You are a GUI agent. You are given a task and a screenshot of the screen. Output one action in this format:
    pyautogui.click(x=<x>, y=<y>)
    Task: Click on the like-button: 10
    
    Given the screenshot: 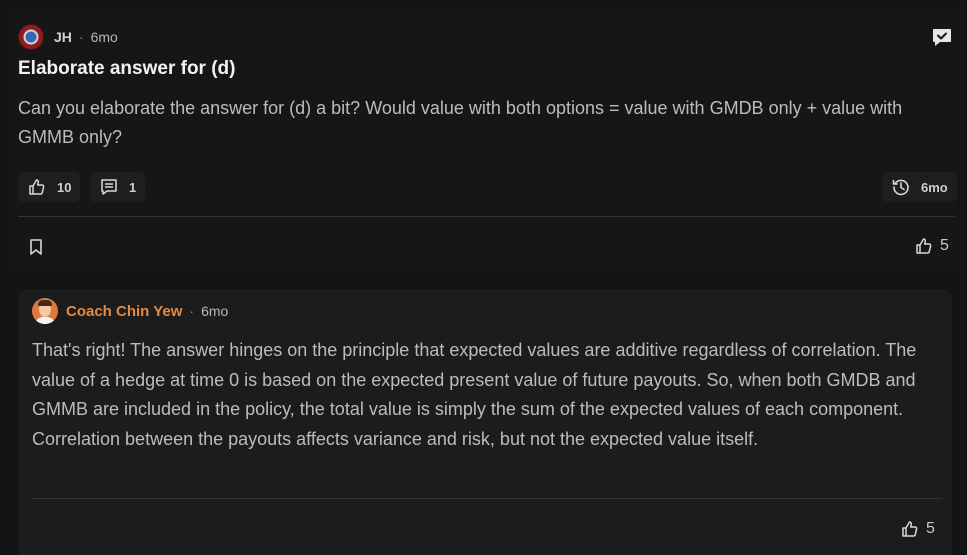 What is the action you would take?
    pyautogui.click(x=49, y=187)
    